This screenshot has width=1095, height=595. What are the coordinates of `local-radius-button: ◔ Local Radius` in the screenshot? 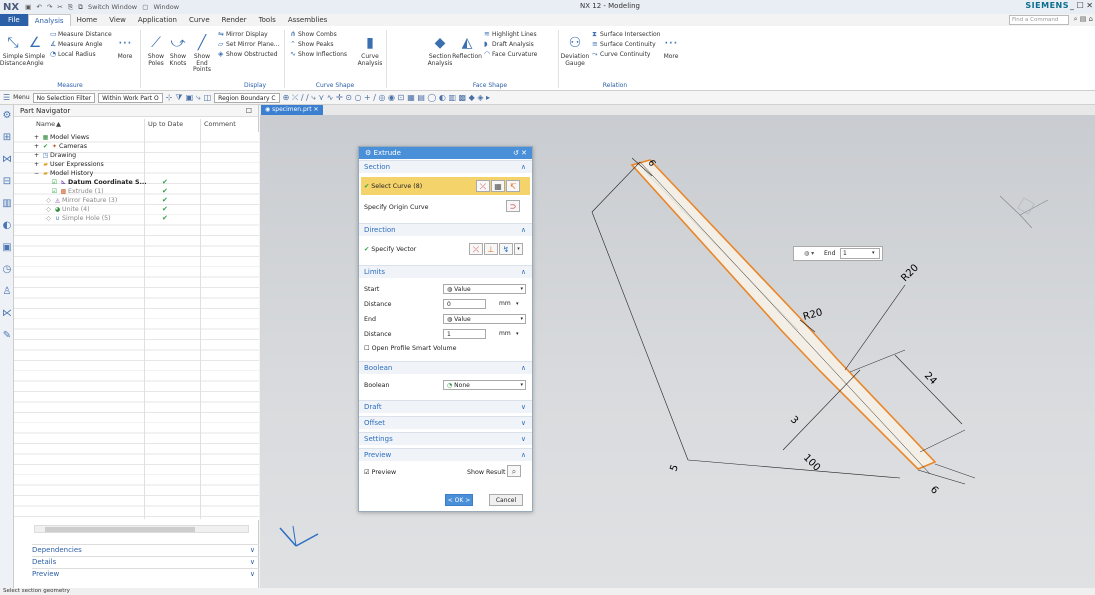 It's located at (73, 54).